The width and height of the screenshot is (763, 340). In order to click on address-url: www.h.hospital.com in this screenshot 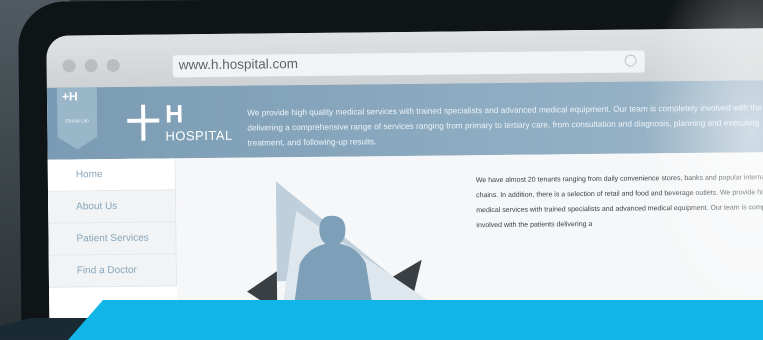, I will do `click(238, 64)`.